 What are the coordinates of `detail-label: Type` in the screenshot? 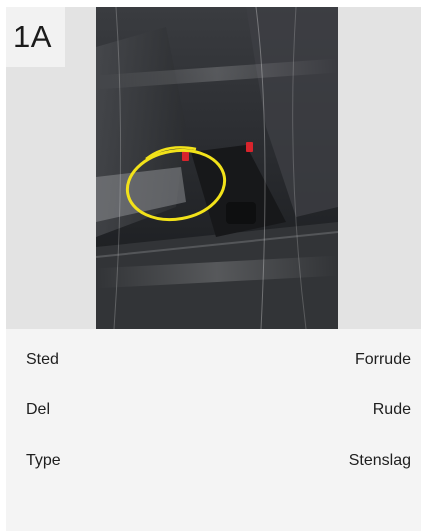 It's located at (43, 460).